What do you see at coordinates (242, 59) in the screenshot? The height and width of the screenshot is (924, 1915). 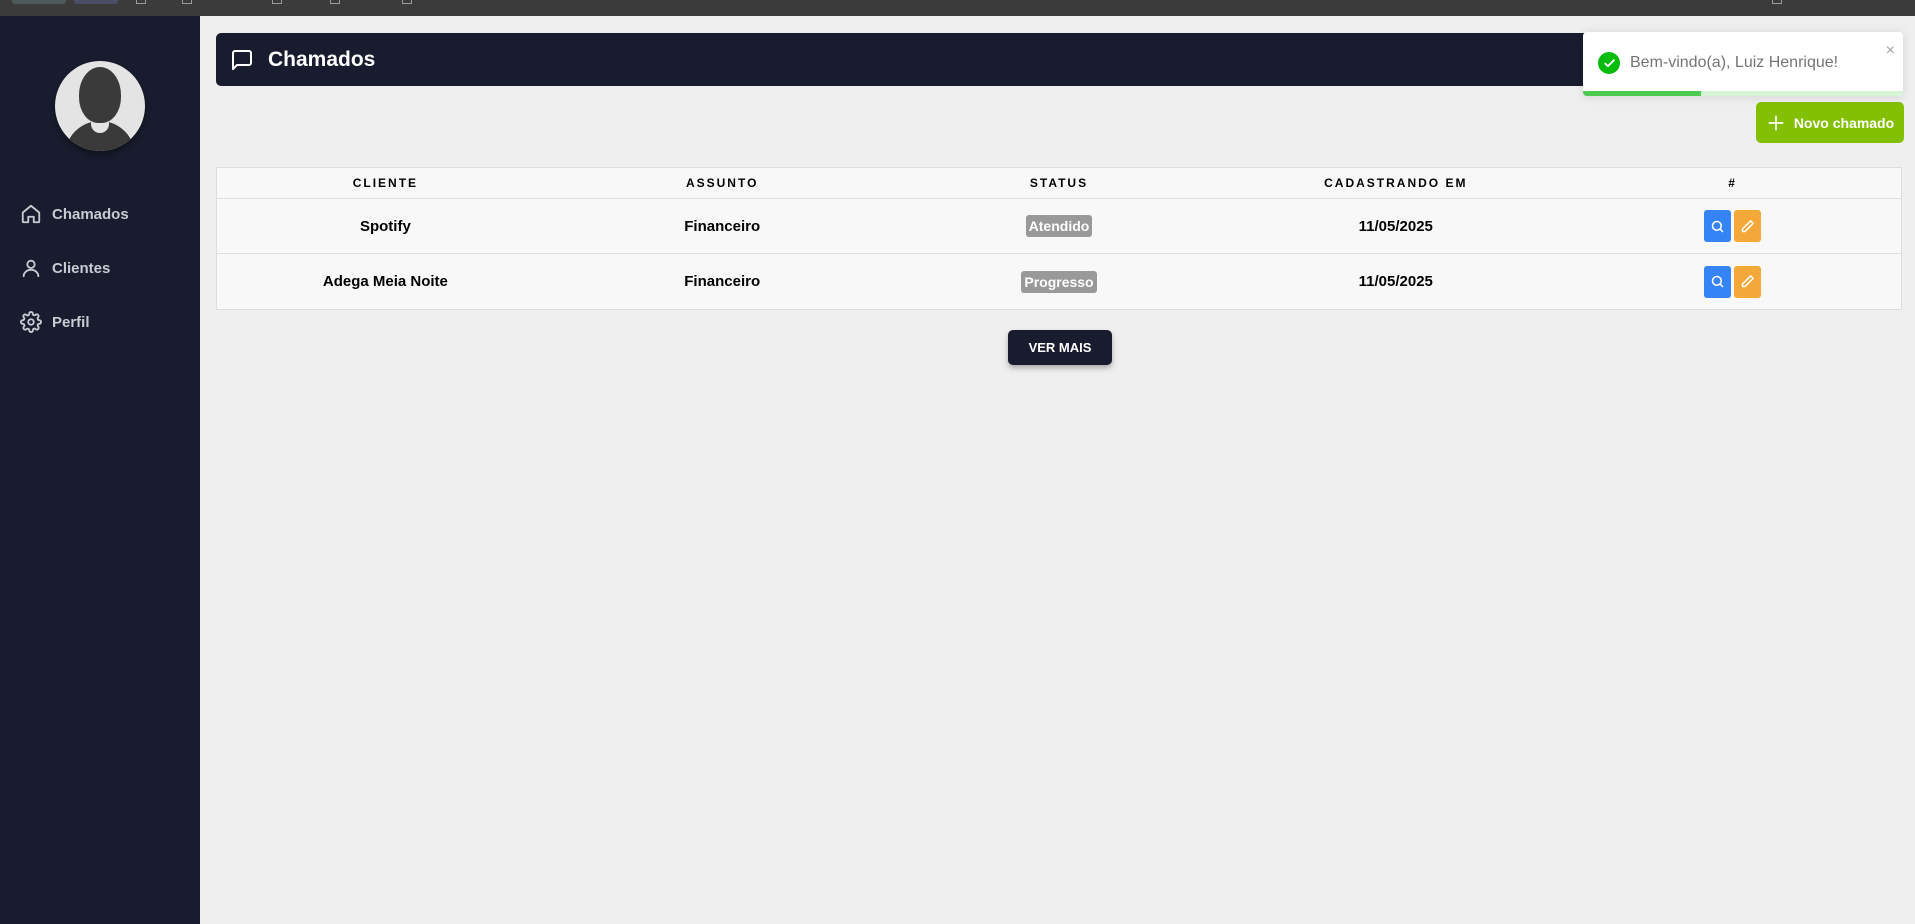 I see `message-icon` at bounding box center [242, 59].